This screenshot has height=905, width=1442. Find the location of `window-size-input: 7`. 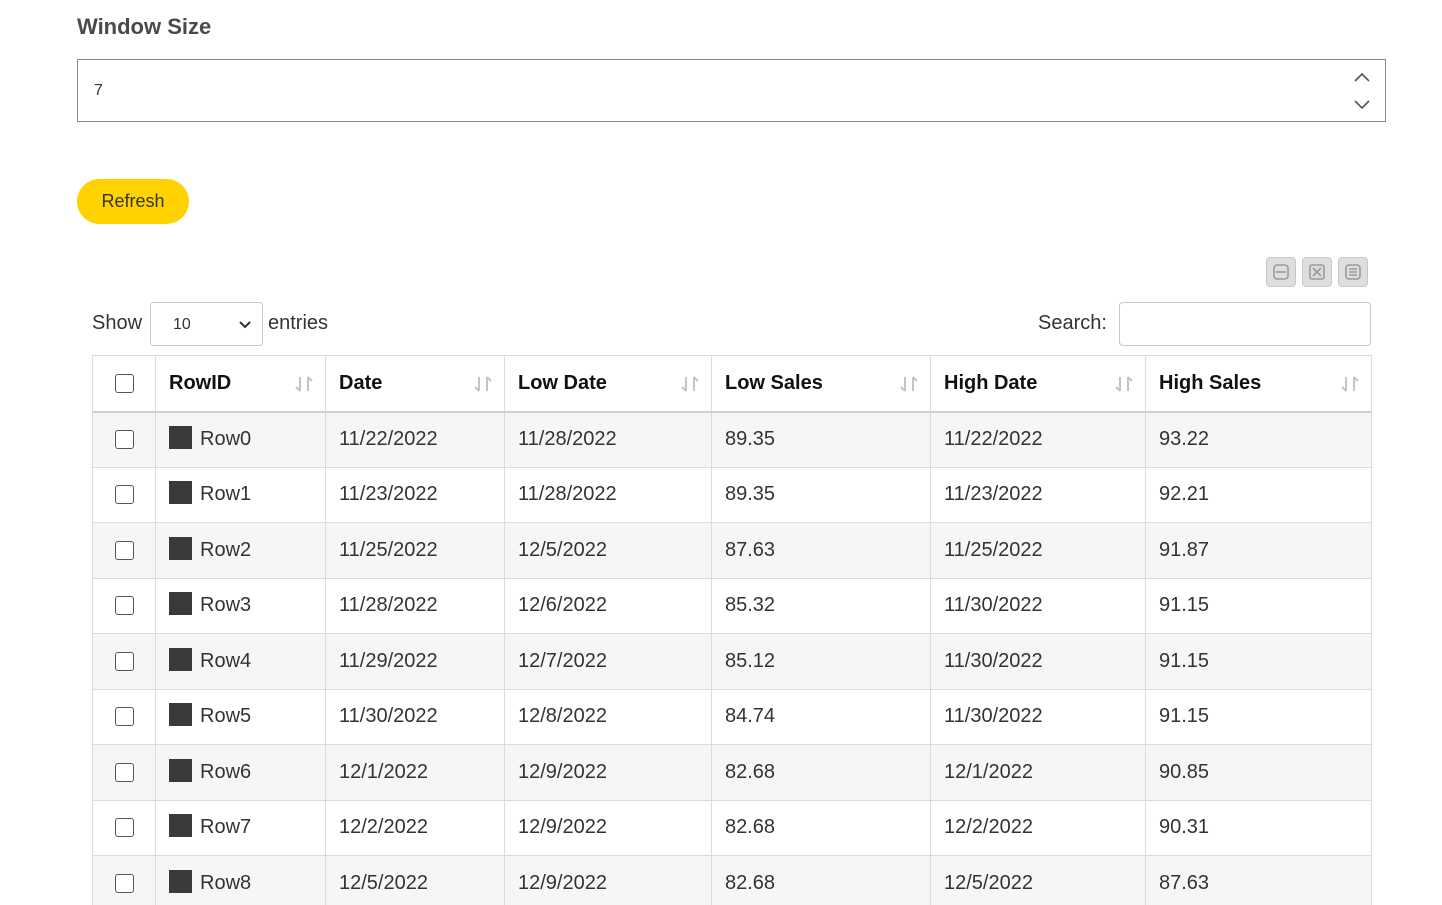

window-size-input: 7 is located at coordinates (731, 90).